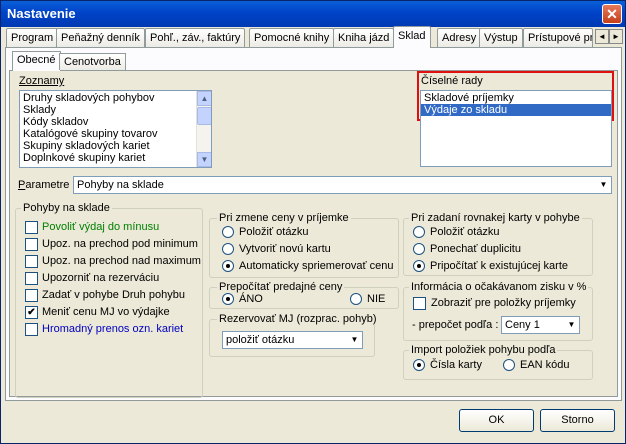 The height and width of the screenshot is (444, 626). What do you see at coordinates (44, 185) in the screenshot?
I see `parametre-label: Parametre` at bounding box center [44, 185].